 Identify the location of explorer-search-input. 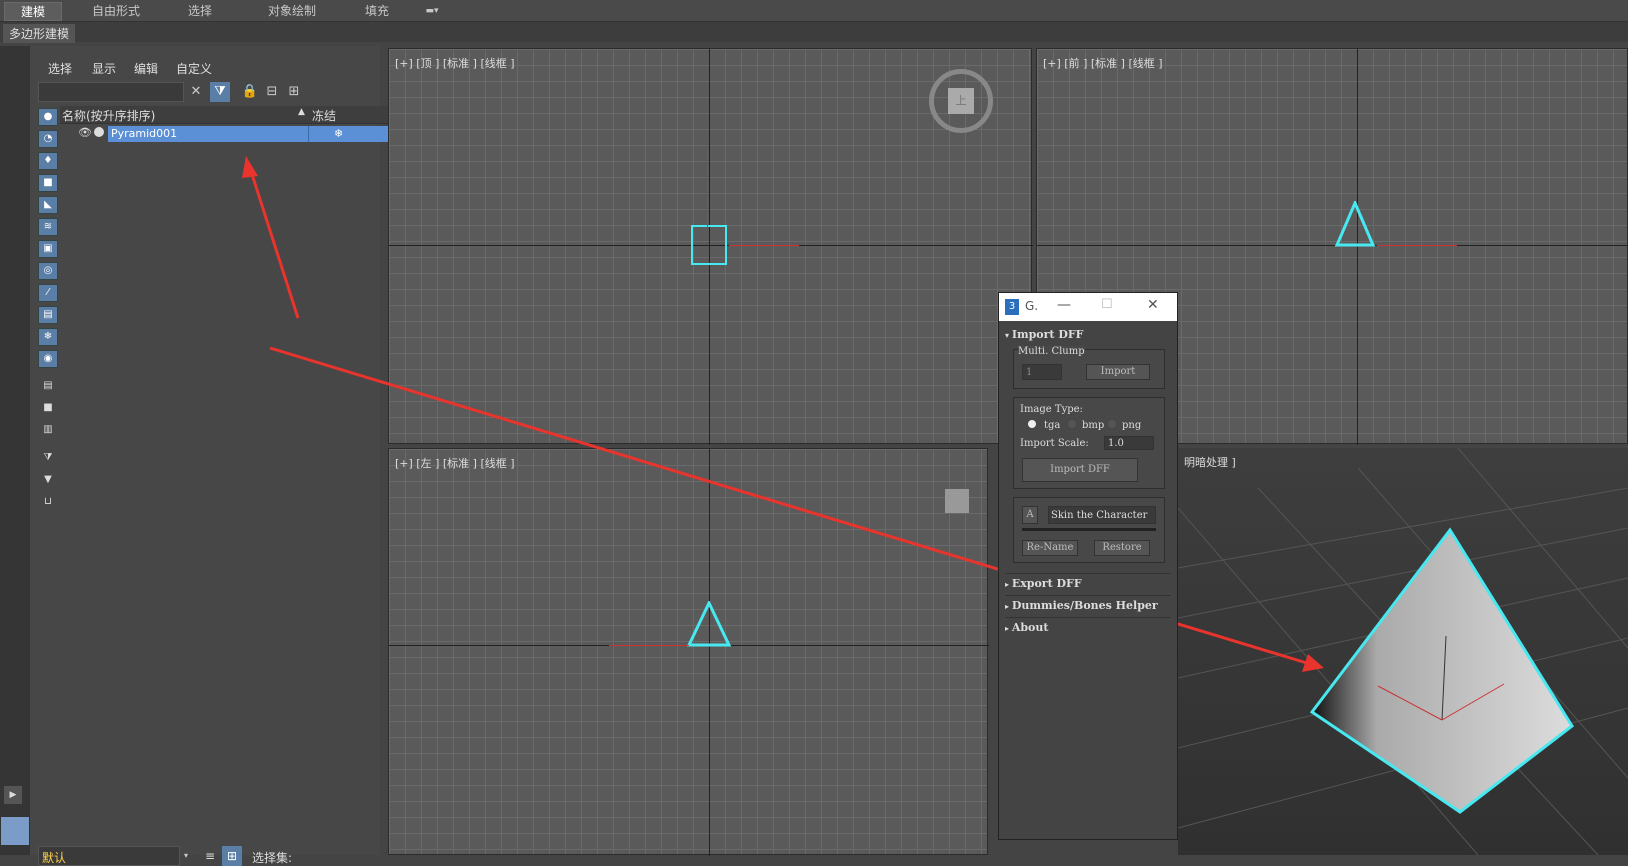
(111, 92).